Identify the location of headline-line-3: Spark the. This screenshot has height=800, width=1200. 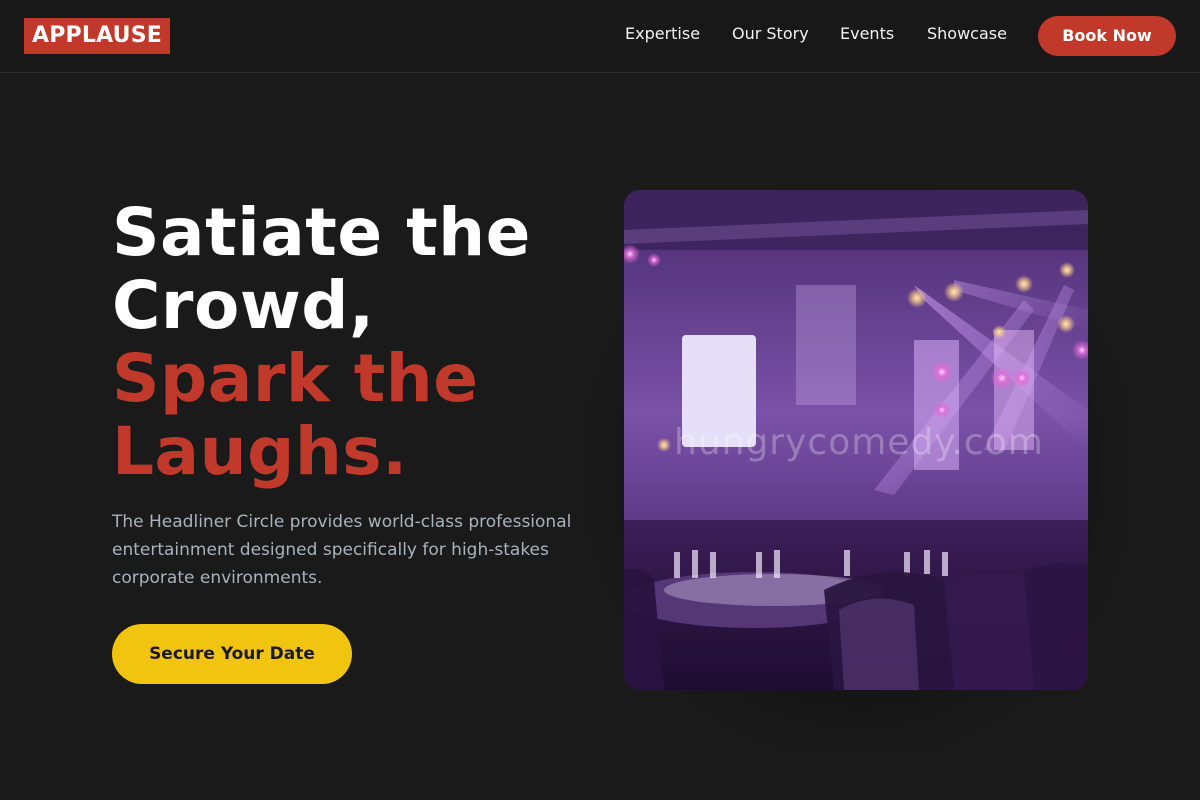
(295, 378).